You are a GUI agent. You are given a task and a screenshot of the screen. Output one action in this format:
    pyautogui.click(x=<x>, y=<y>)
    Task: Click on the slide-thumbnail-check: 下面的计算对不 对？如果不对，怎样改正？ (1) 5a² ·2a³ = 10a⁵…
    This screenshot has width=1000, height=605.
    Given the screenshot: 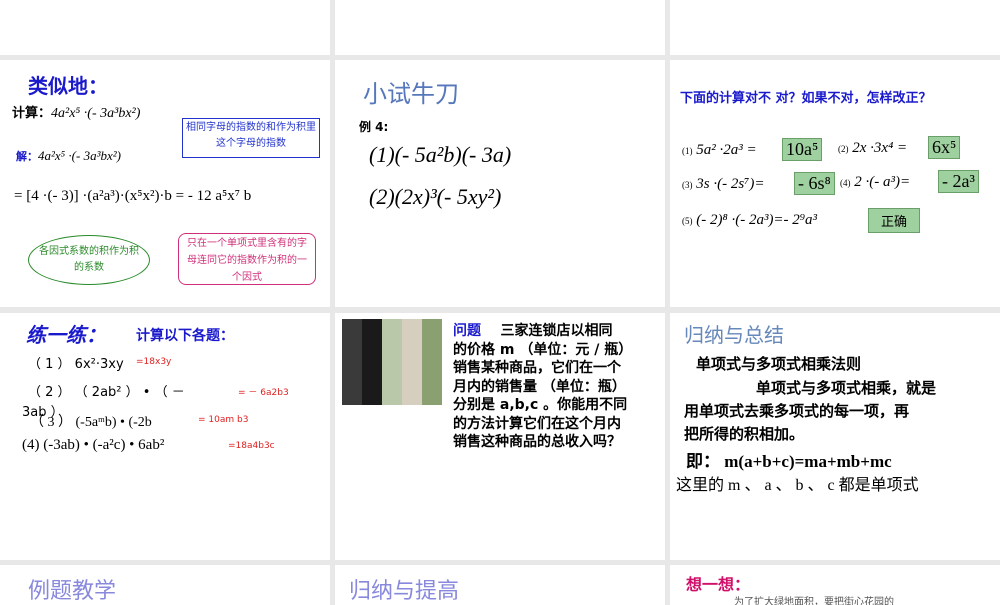 What is the action you would take?
    pyautogui.click(x=835, y=183)
    